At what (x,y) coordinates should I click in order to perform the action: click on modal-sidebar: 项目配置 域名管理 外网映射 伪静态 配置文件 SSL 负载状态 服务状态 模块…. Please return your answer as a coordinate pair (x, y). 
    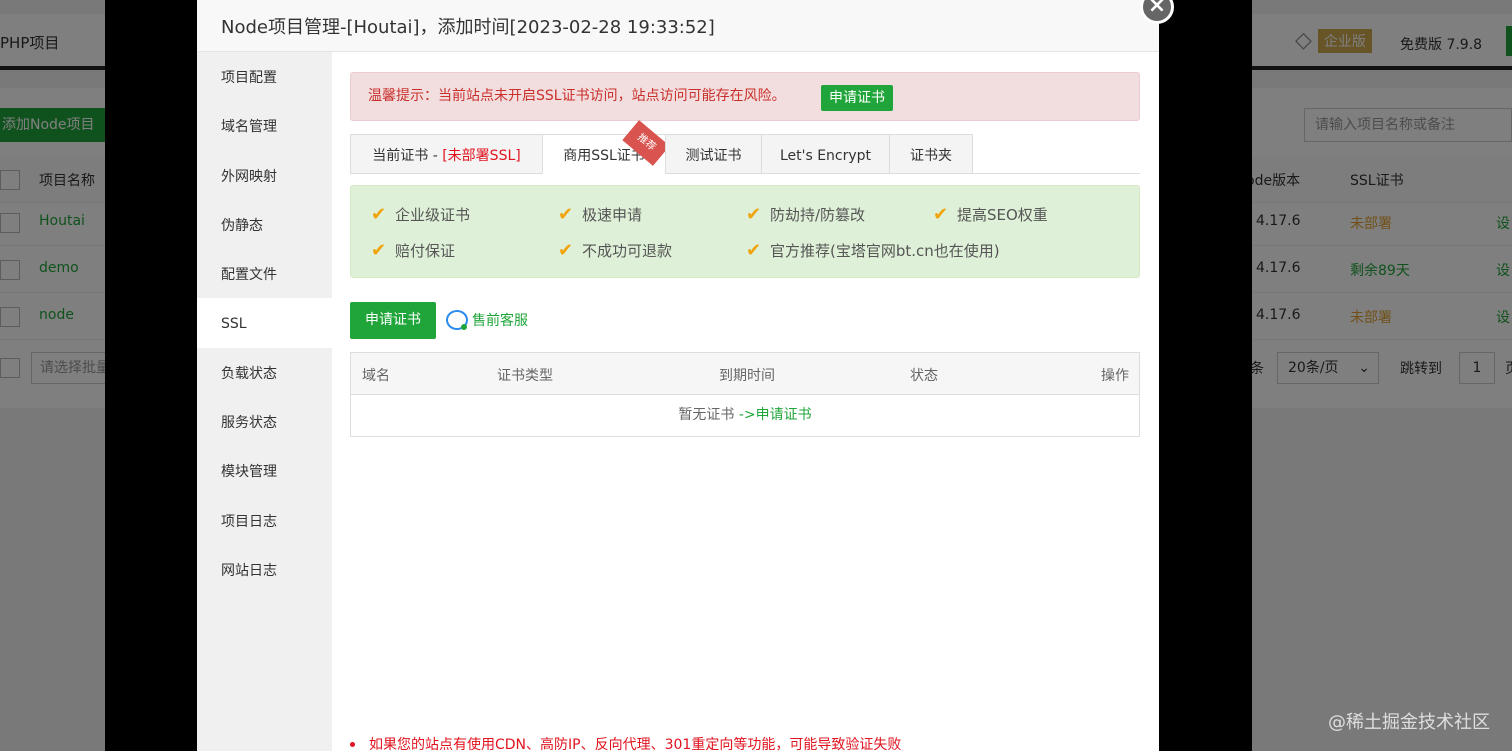
    Looking at the image, I should click on (264, 401).